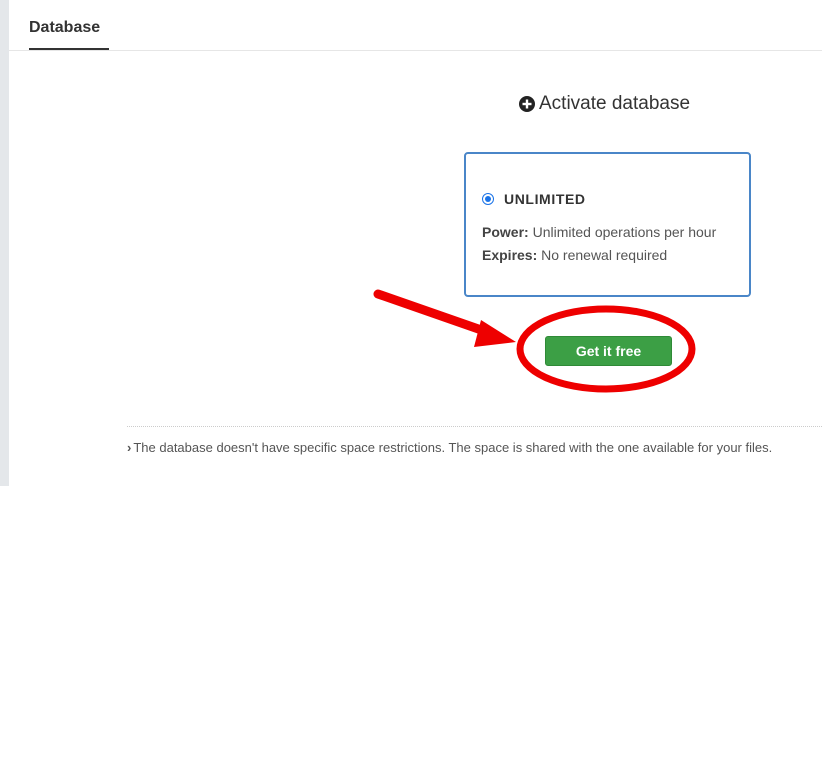 The image size is (822, 765). Describe the element at coordinates (534, 341) in the screenshot. I see `red-annotation-overlay` at that location.